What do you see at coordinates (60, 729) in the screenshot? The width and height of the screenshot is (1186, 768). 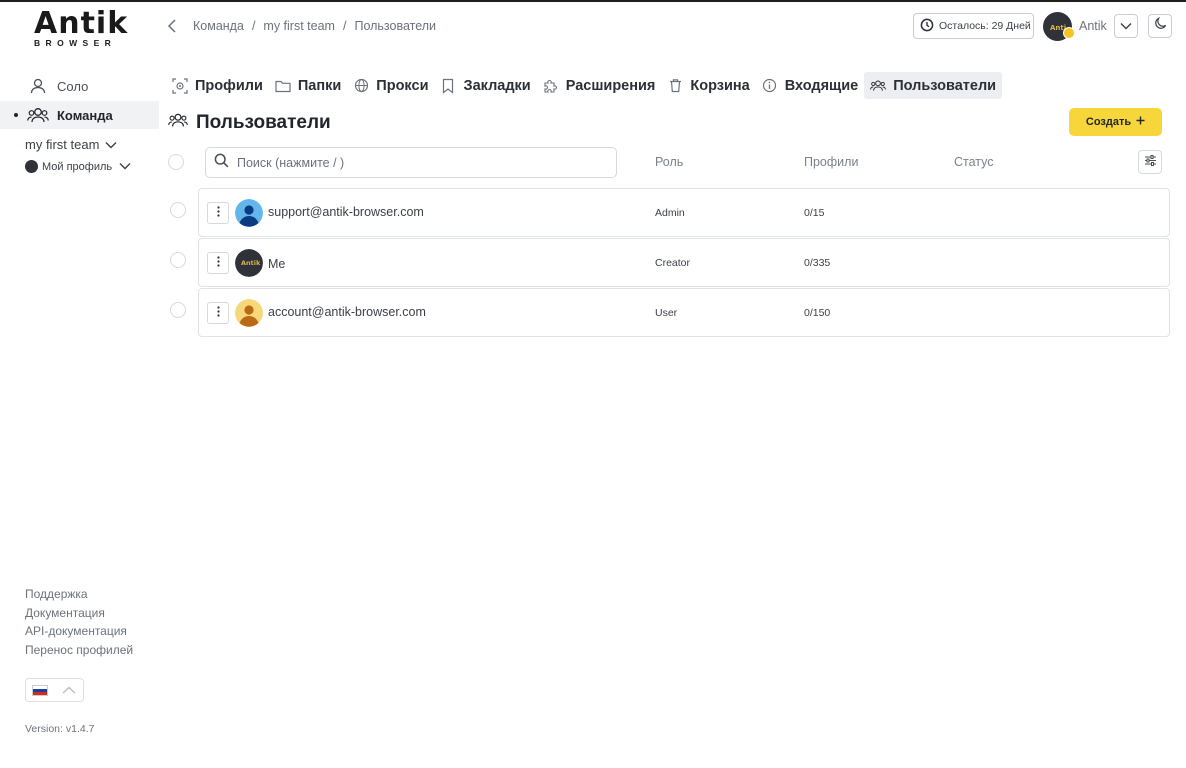 I see `version-label: Version: v1.4.7` at bounding box center [60, 729].